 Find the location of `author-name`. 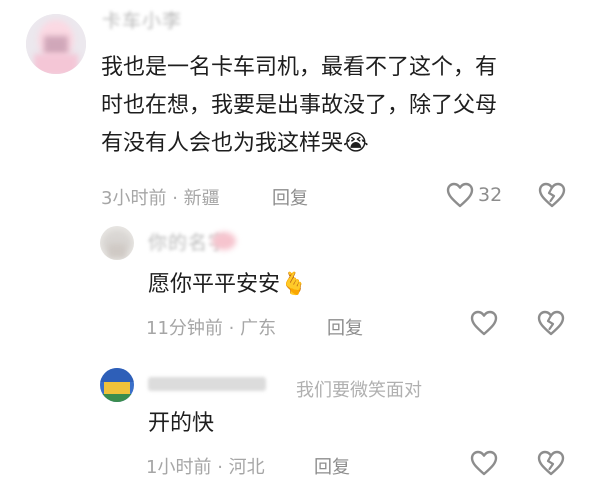

author-name is located at coordinates (208, 385).